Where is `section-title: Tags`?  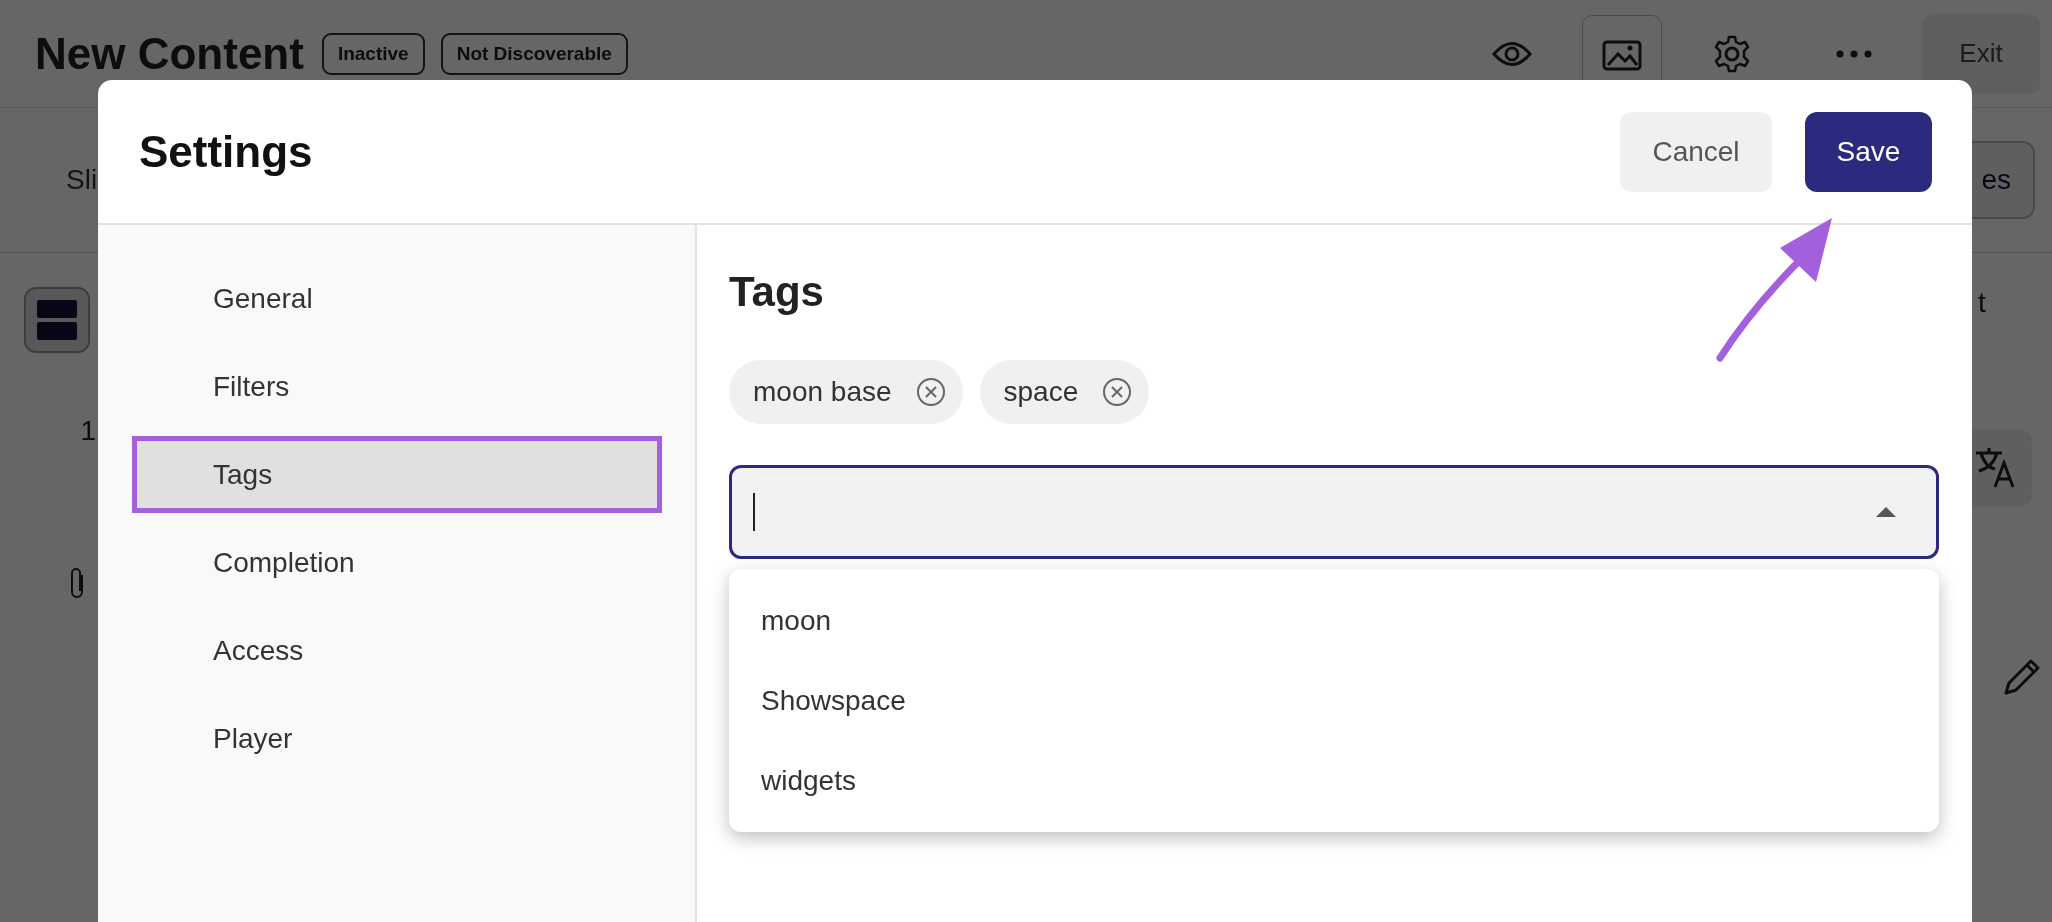
section-title: Tags is located at coordinates (777, 292).